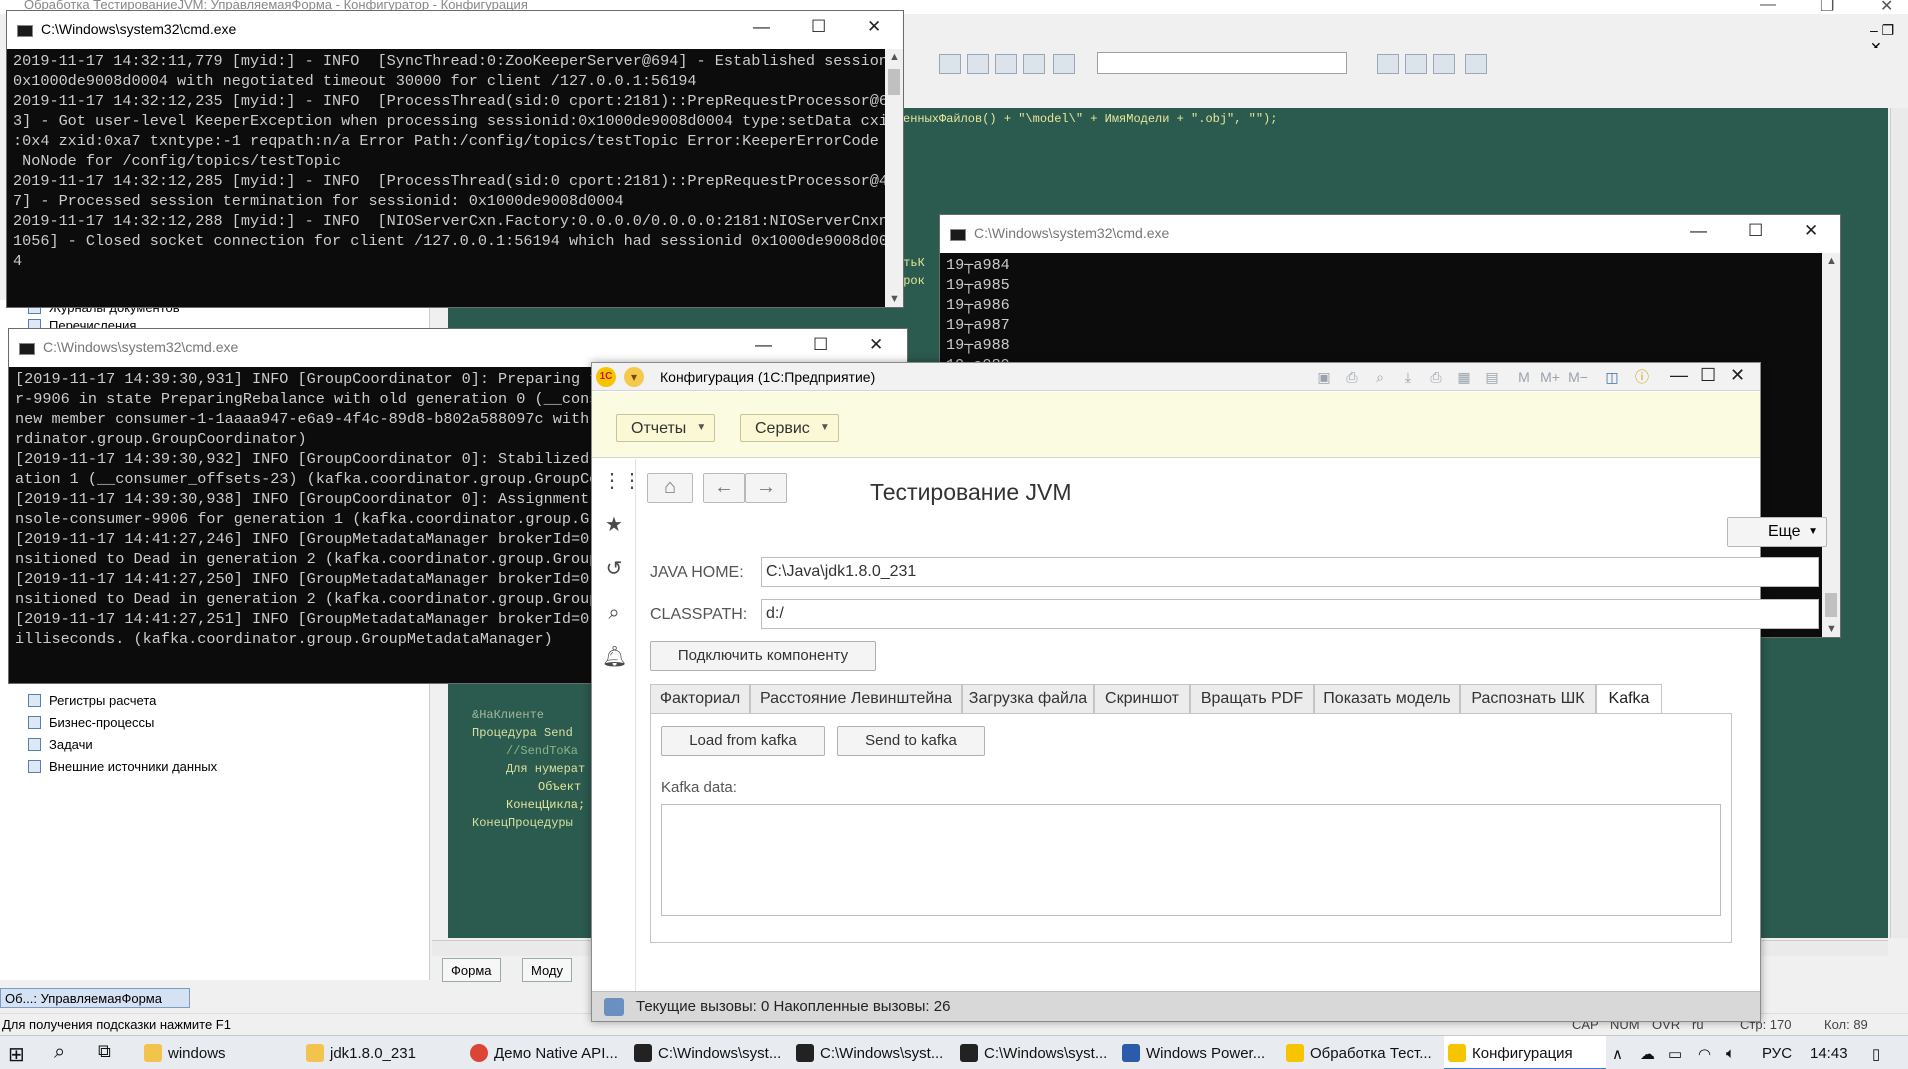  Describe the element at coordinates (471, 970) in the screenshot. I see `tab-form: Форма` at that location.